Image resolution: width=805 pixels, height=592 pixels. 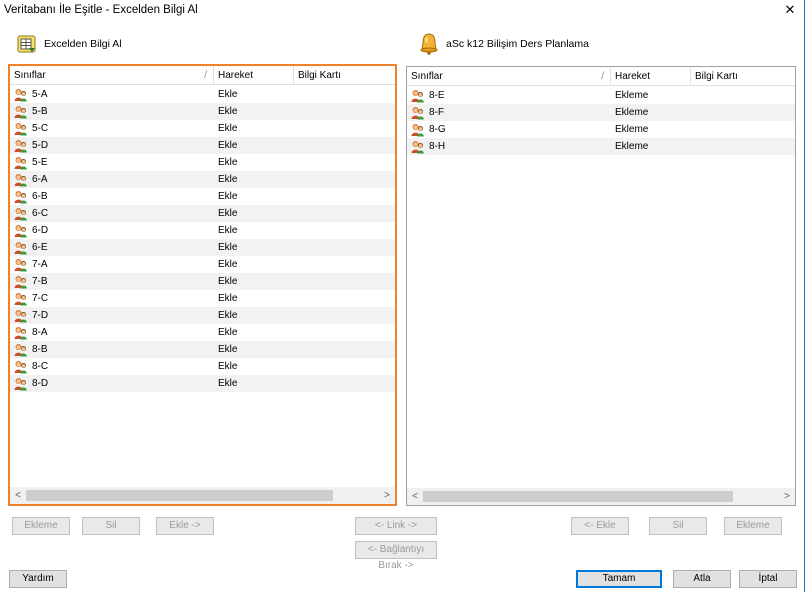 What do you see at coordinates (768, 579) in the screenshot?
I see `cancel-button: İptal` at bounding box center [768, 579].